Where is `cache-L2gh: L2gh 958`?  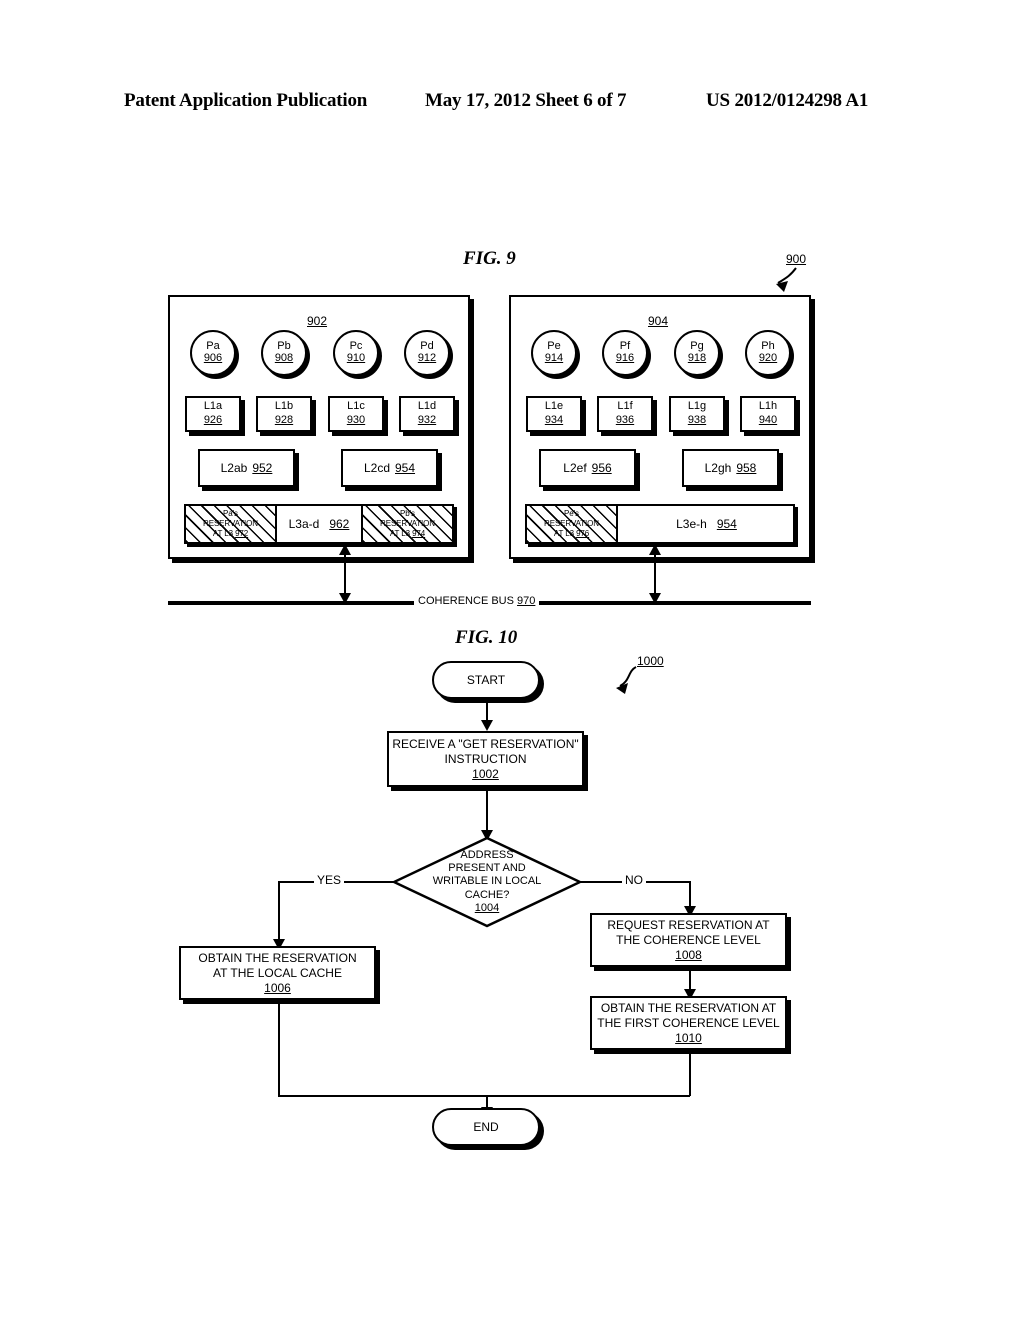
cache-L2gh: L2gh 958 is located at coordinates (730, 468).